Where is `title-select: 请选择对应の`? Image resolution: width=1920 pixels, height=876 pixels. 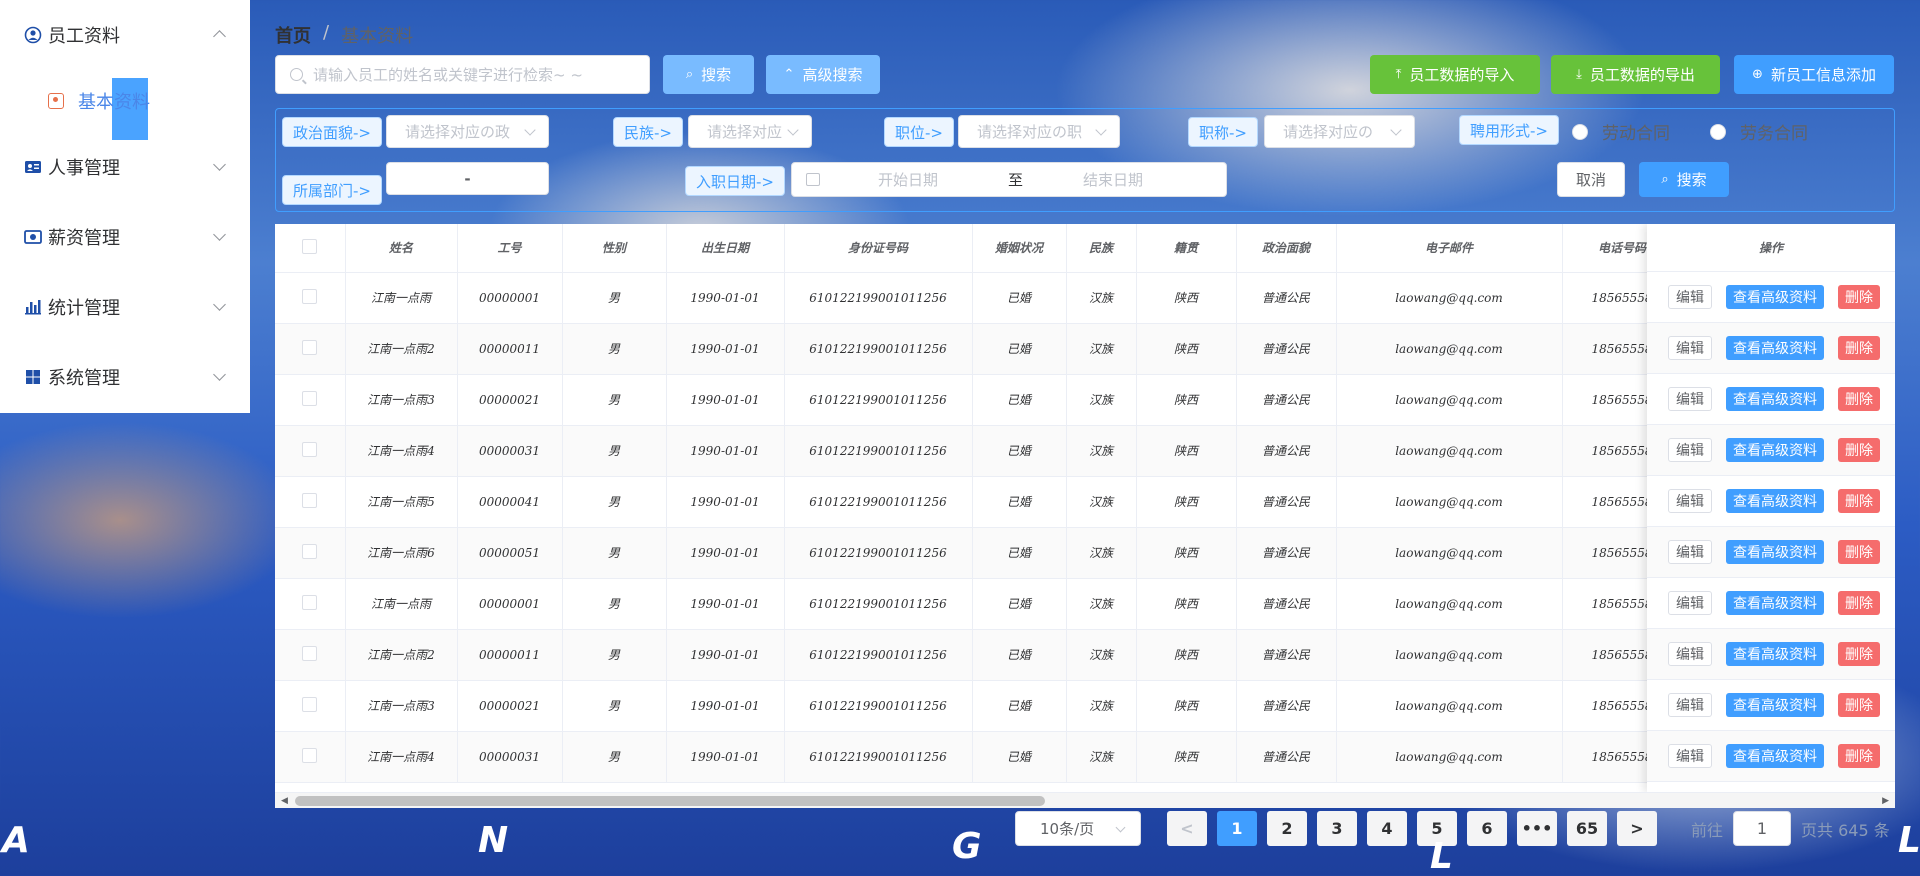 title-select: 请选择对应の is located at coordinates (1339, 131).